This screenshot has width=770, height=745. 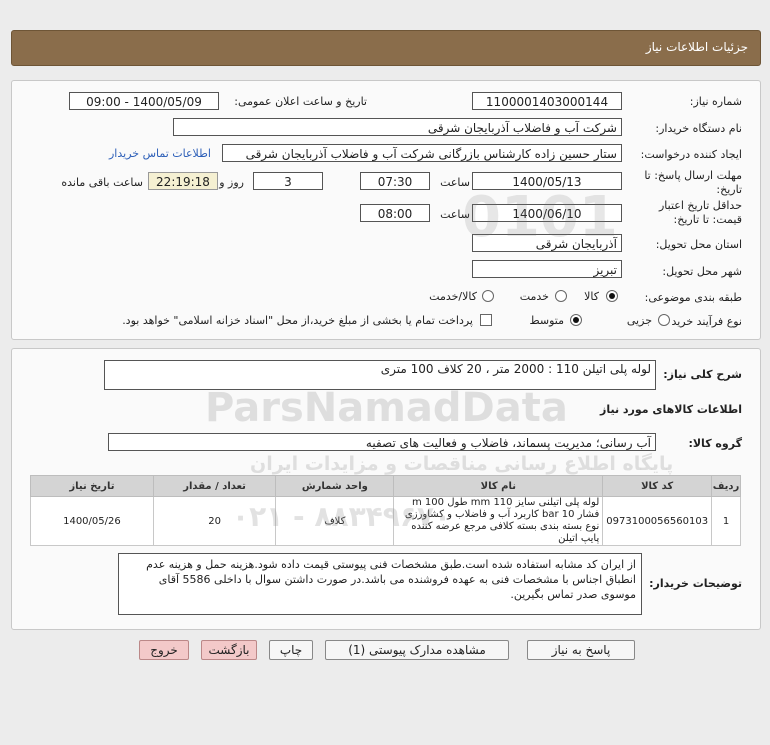 What do you see at coordinates (693, 175) in the screenshot?
I see `deadline-label-line1: مهلت ارسال پاسخ: تا` at bounding box center [693, 175].